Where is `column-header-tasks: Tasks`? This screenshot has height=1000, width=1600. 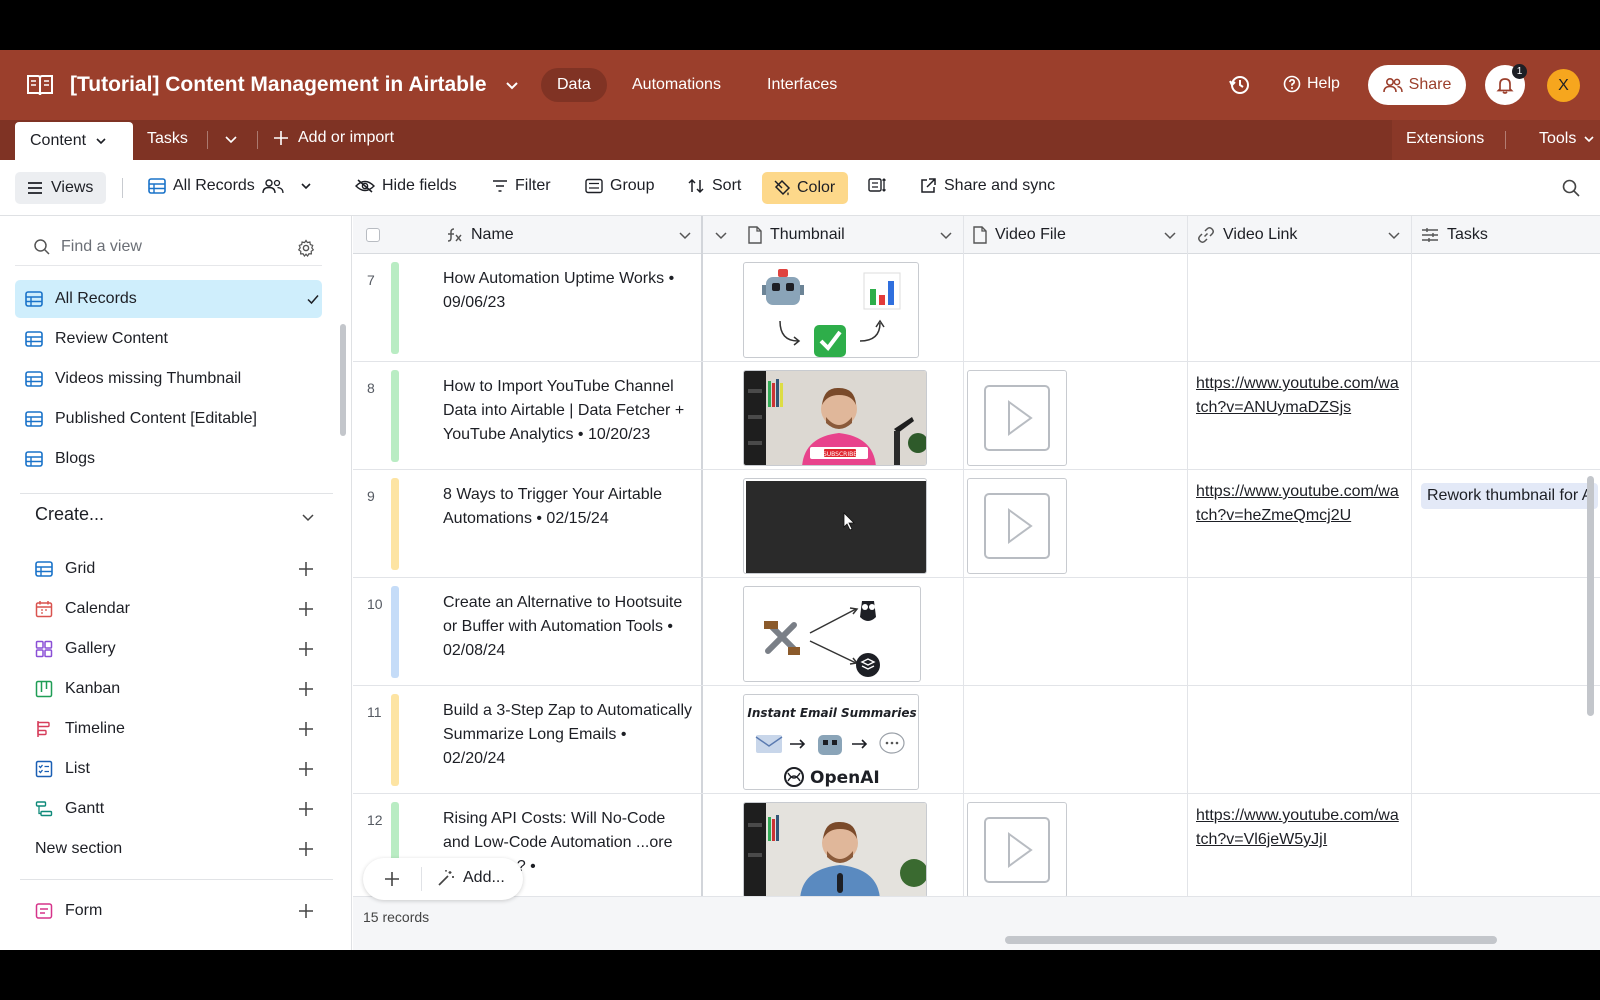 column-header-tasks: Tasks is located at coordinates (1454, 235).